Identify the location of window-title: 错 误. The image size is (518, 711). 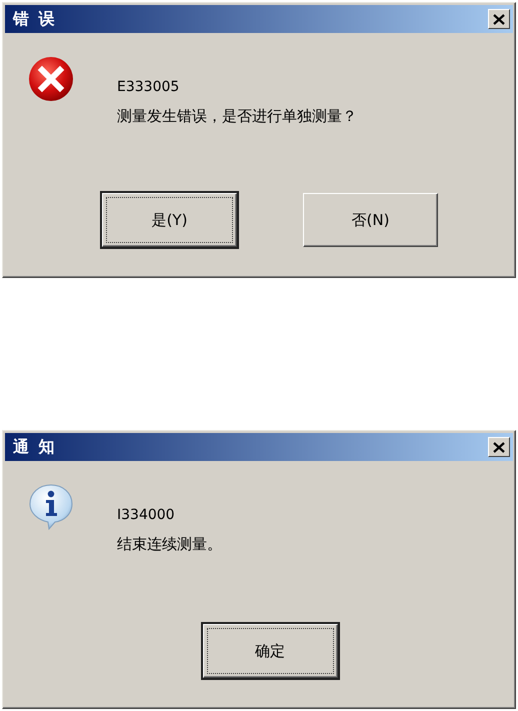
(35, 19).